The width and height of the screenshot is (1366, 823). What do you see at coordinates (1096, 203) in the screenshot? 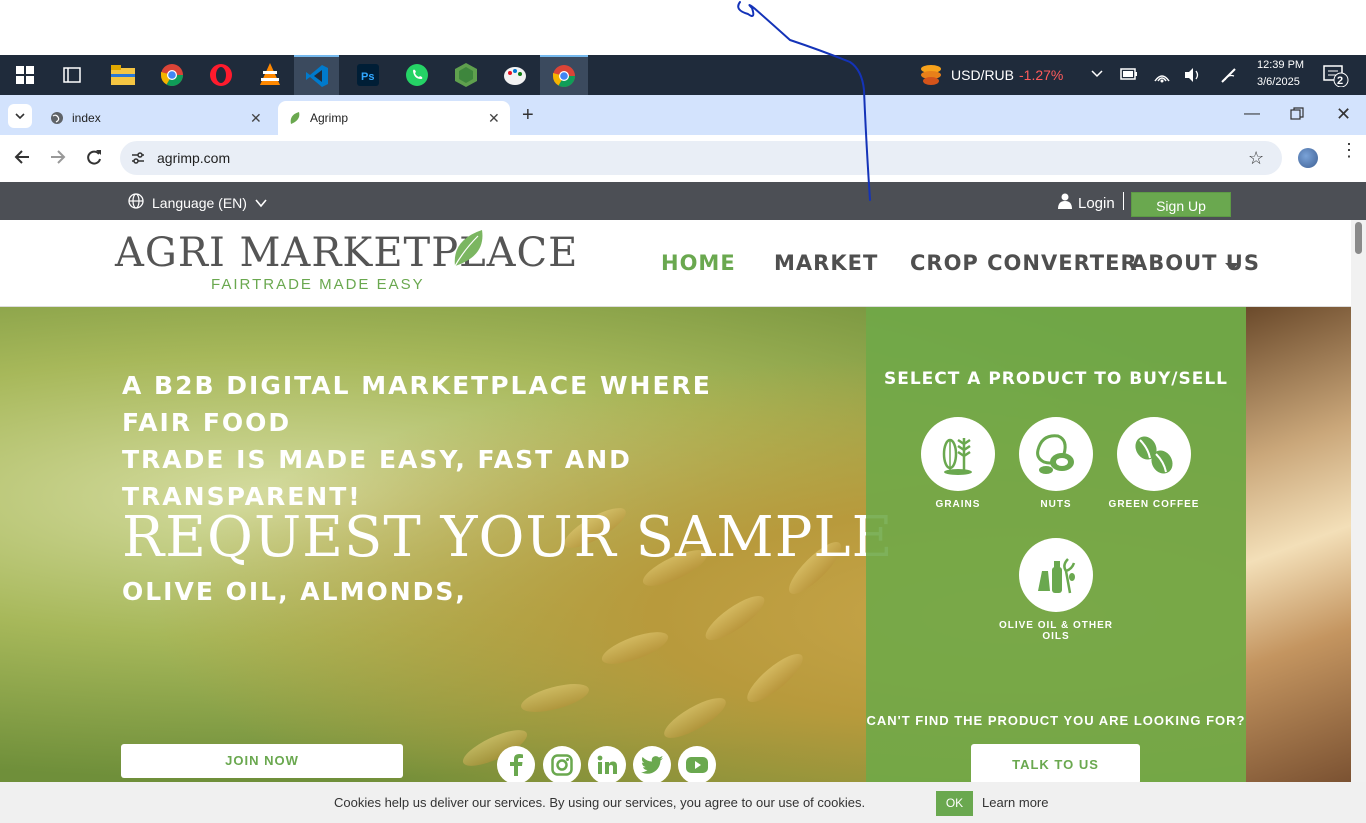
I see `login-label: Login` at bounding box center [1096, 203].